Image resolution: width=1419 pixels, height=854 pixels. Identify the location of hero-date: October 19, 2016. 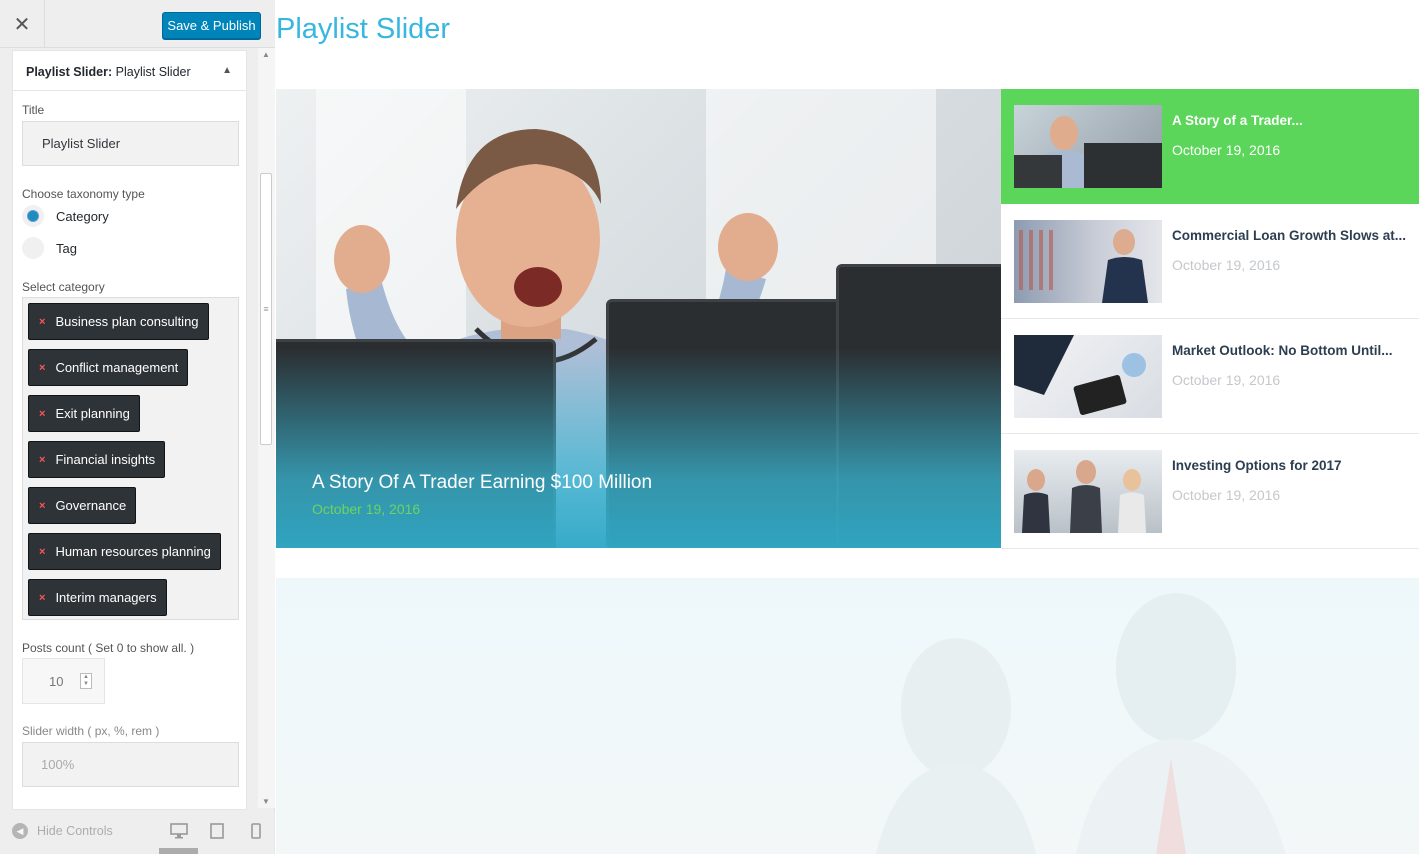
(366, 509).